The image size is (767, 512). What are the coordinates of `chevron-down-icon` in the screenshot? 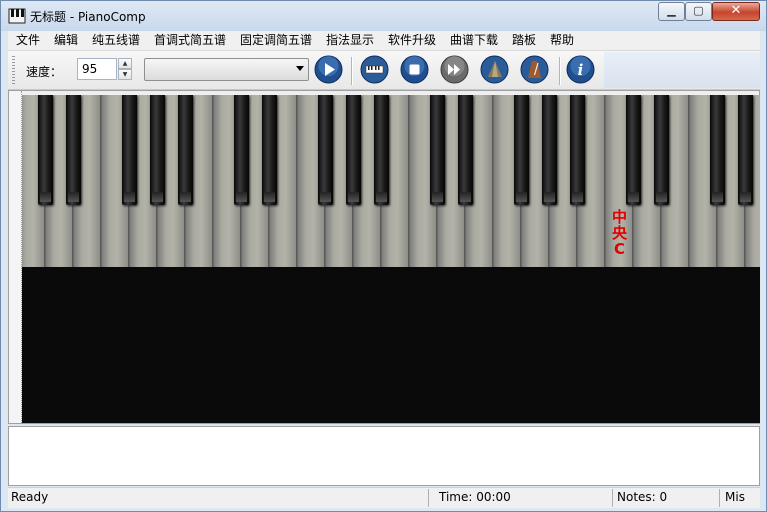 It's located at (300, 68).